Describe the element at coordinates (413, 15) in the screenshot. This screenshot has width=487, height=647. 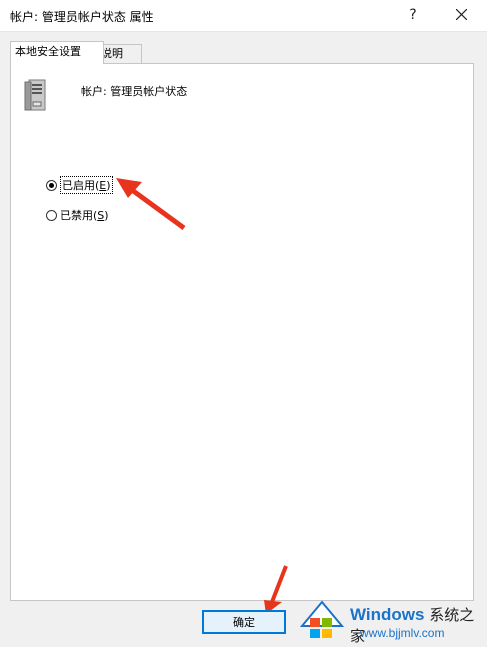
I see `help-button: ?` at that location.